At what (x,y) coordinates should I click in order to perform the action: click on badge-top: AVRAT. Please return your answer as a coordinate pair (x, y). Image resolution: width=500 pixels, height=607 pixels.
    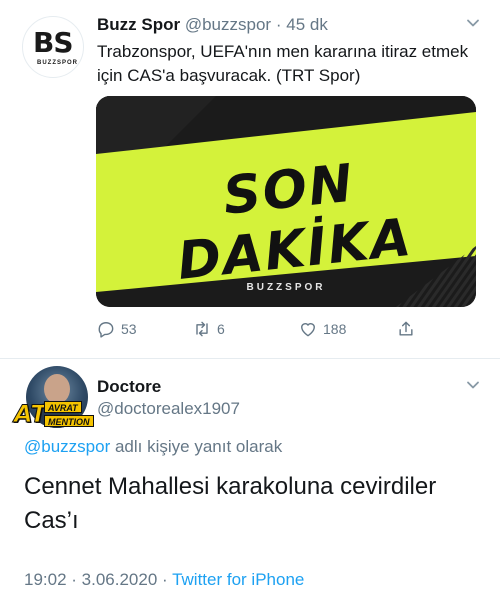
    Looking at the image, I should click on (63, 407).